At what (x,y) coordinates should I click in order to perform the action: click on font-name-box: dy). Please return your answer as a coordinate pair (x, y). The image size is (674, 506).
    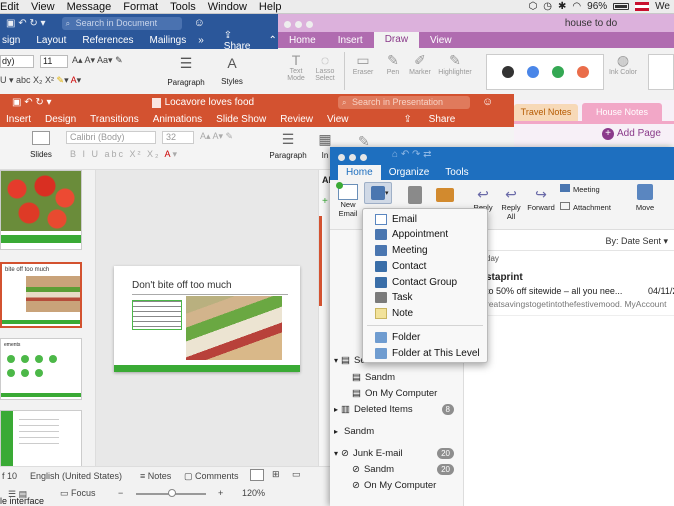
    Looking at the image, I should click on (17, 61).